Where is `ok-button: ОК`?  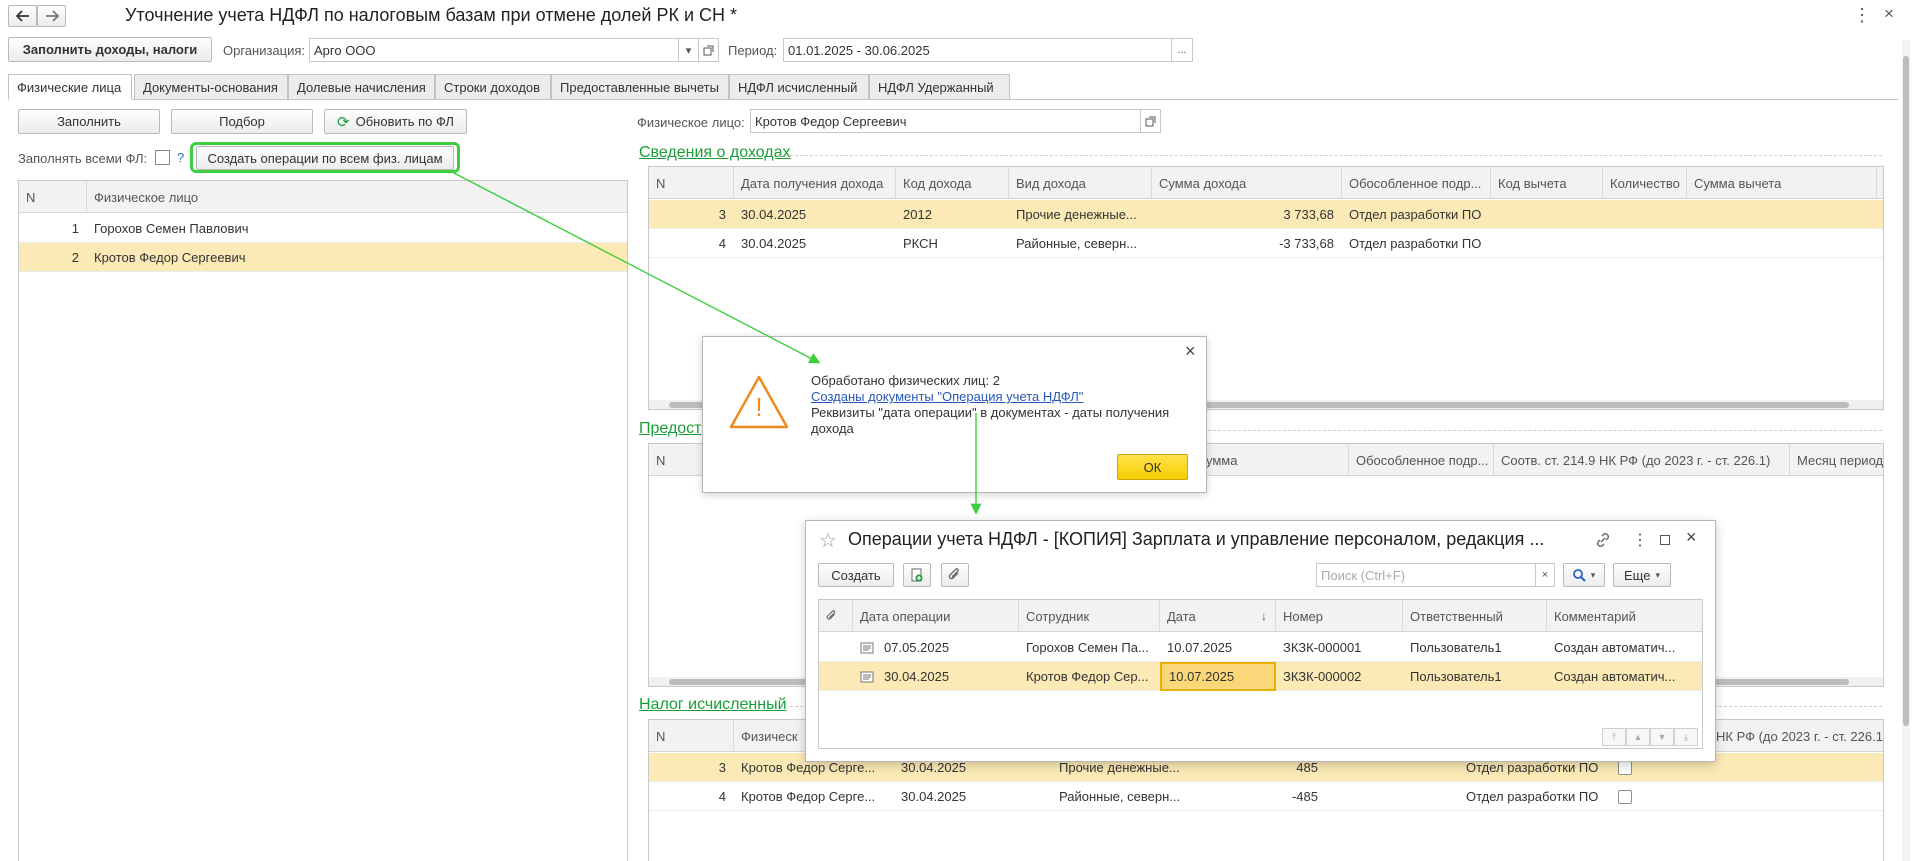
ok-button: ОК is located at coordinates (1152, 467).